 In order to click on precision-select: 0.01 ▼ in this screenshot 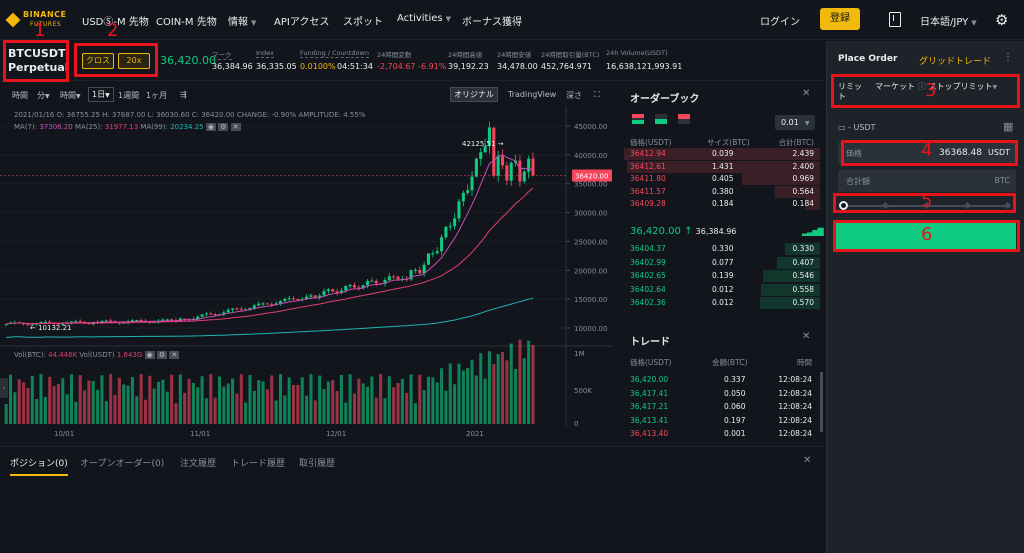, I will do `click(795, 122)`.